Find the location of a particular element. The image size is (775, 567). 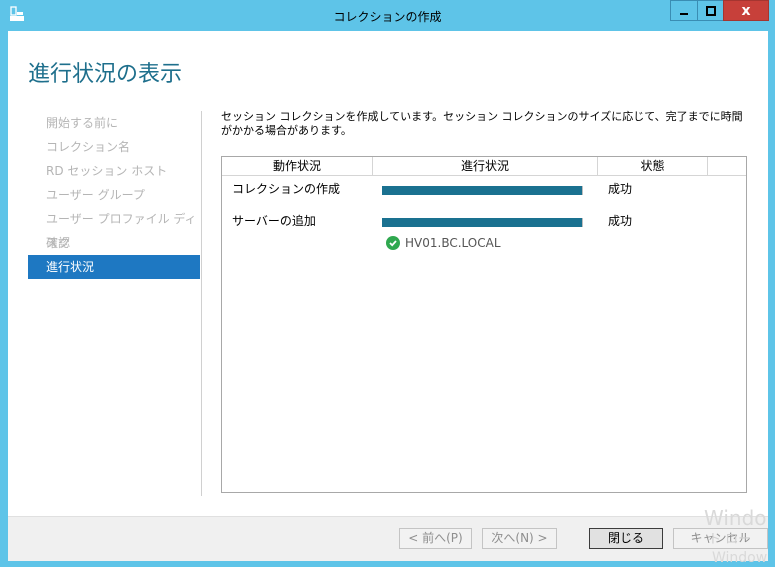

title-bar: コレクションの作成 x is located at coordinates (387, 16).